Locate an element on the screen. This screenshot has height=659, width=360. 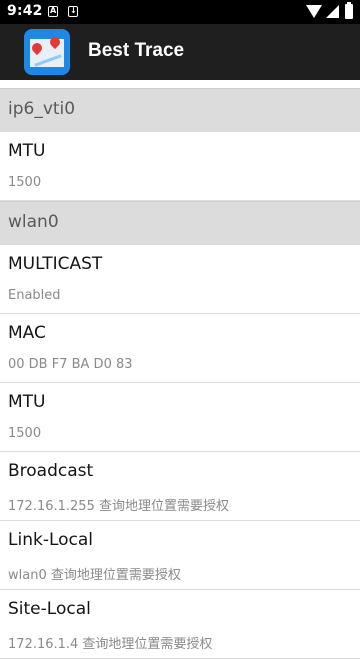
section-label: ip6_vti0 is located at coordinates (42, 109).